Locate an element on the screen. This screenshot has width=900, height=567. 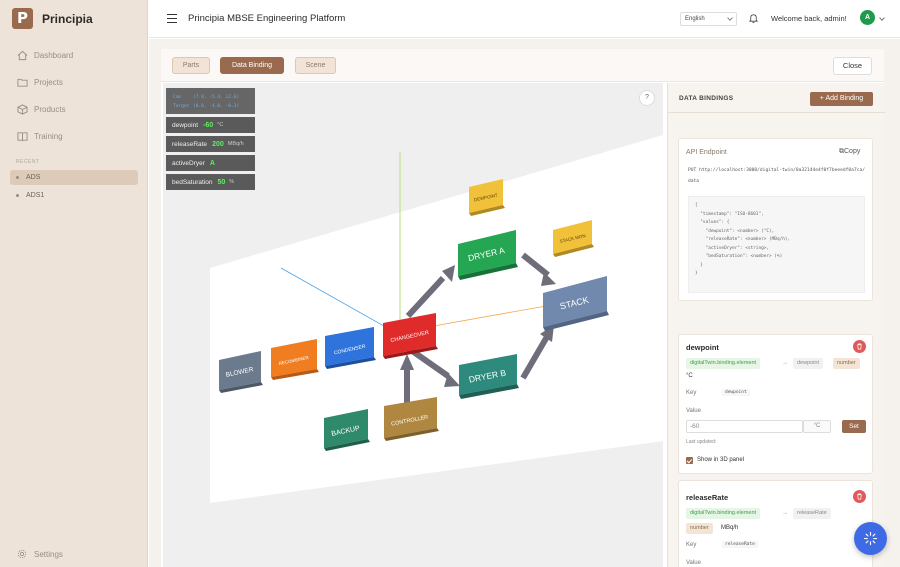
binding-target: dewpoint is located at coordinates (808, 363).